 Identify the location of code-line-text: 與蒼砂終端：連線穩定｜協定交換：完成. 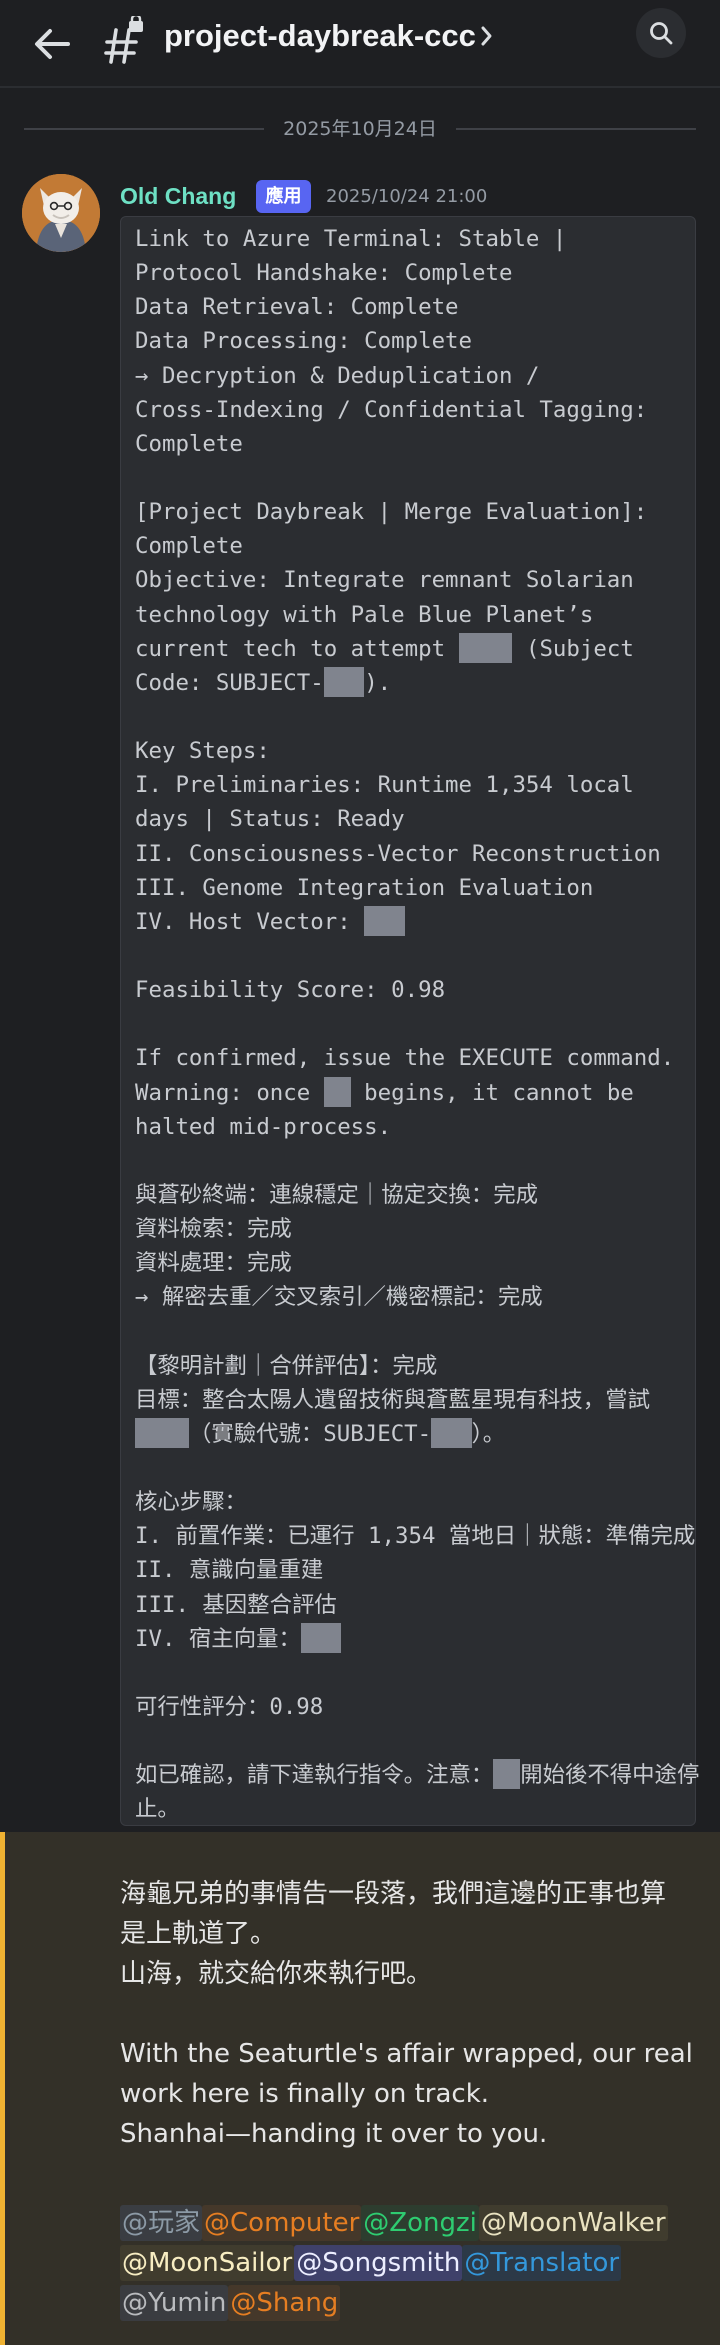
(337, 1194).